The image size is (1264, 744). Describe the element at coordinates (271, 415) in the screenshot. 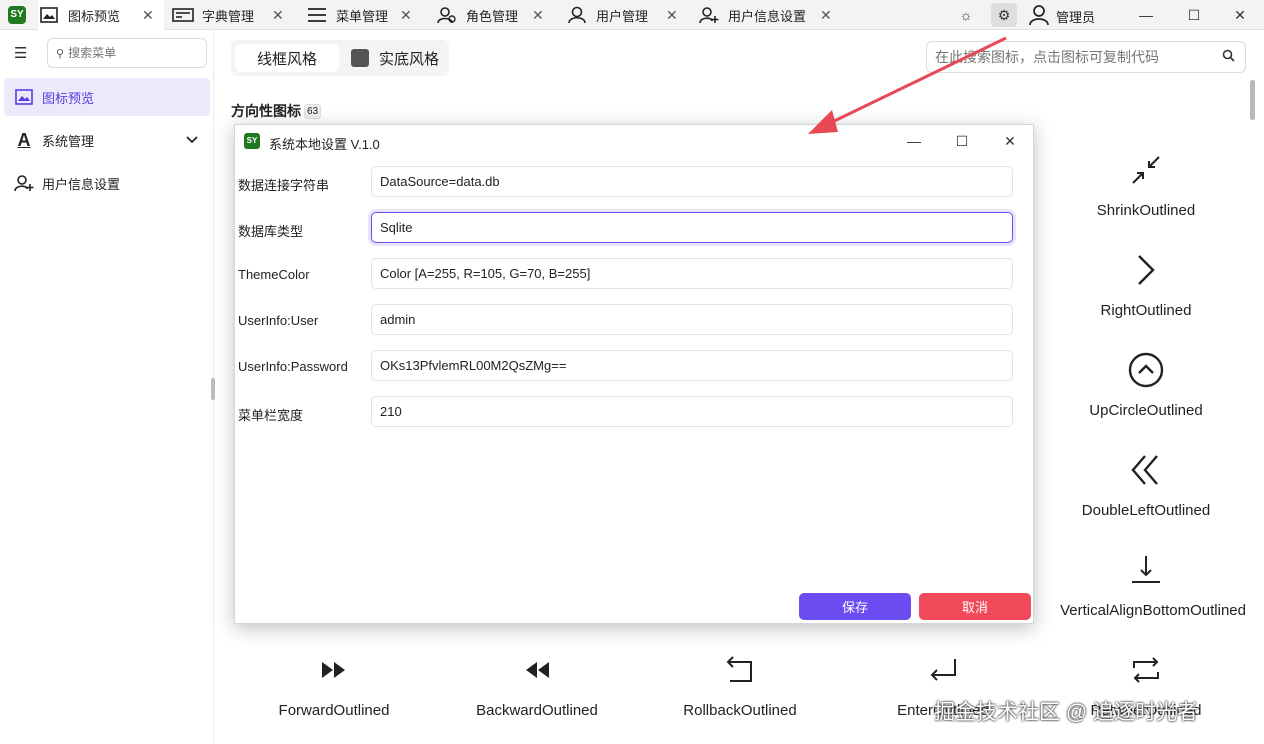

I see `field-label: 菜单栏宽度` at that location.